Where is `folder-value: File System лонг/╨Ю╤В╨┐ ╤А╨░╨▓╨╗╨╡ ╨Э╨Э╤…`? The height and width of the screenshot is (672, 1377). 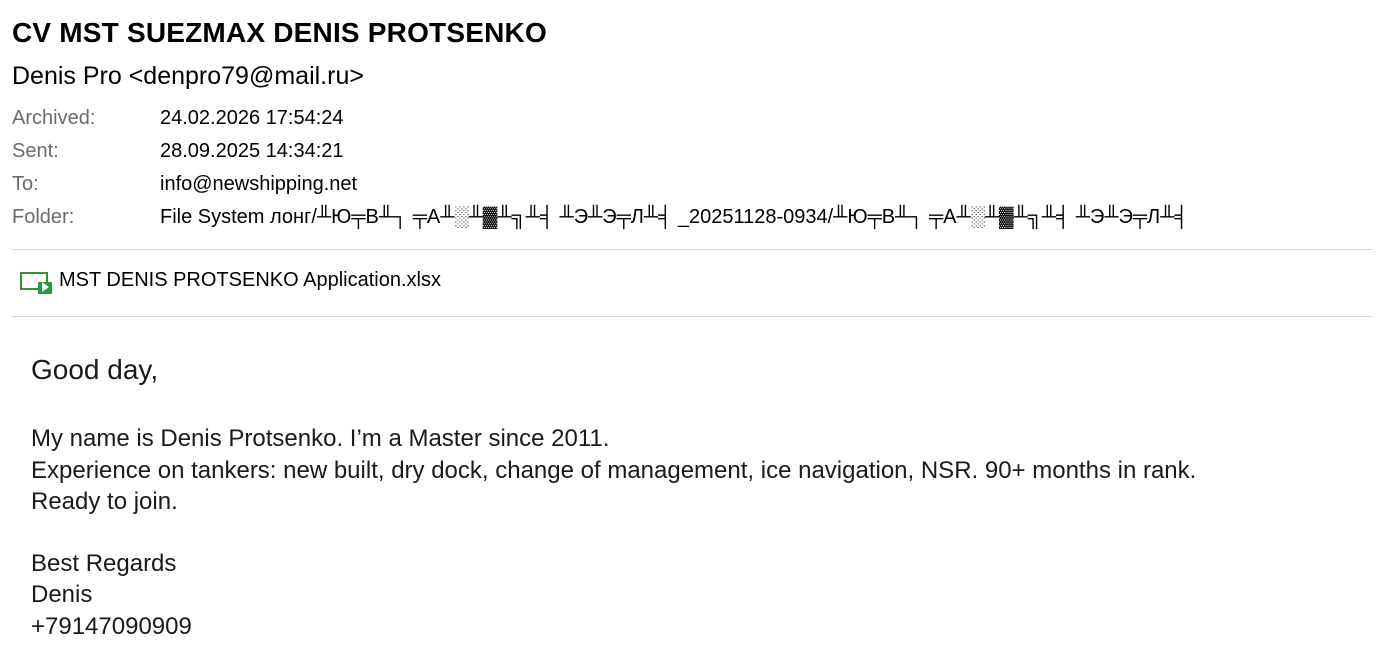
folder-value: File System лонг/╨Ю╤В╨┐ ╤А╨░╨▓╨╗╨╡ ╨Э╨Э╤… is located at coordinates (674, 217).